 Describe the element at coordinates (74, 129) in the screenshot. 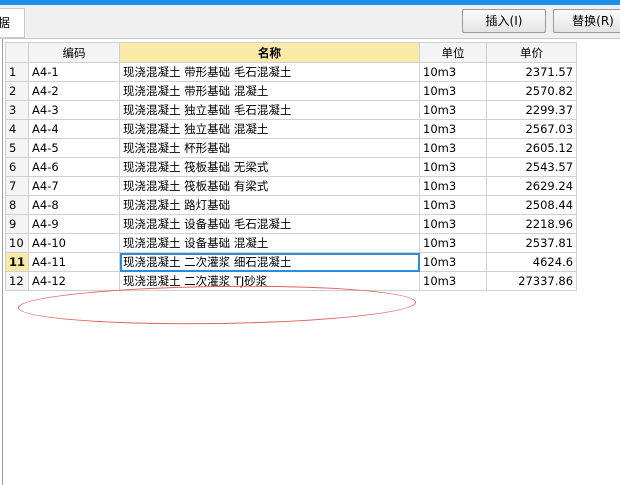

I see `code-cell: A4-4` at that location.